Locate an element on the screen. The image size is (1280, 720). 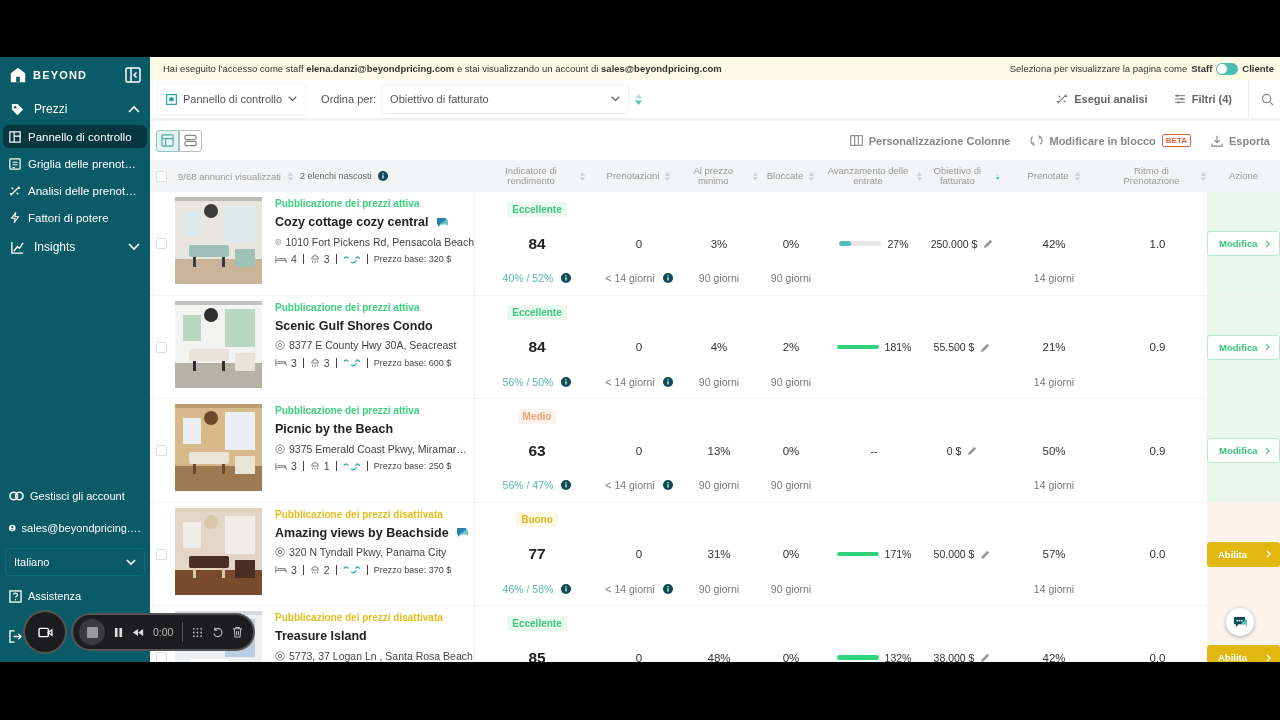
revenue-target: 55.500 $ is located at coordinates (954, 347).